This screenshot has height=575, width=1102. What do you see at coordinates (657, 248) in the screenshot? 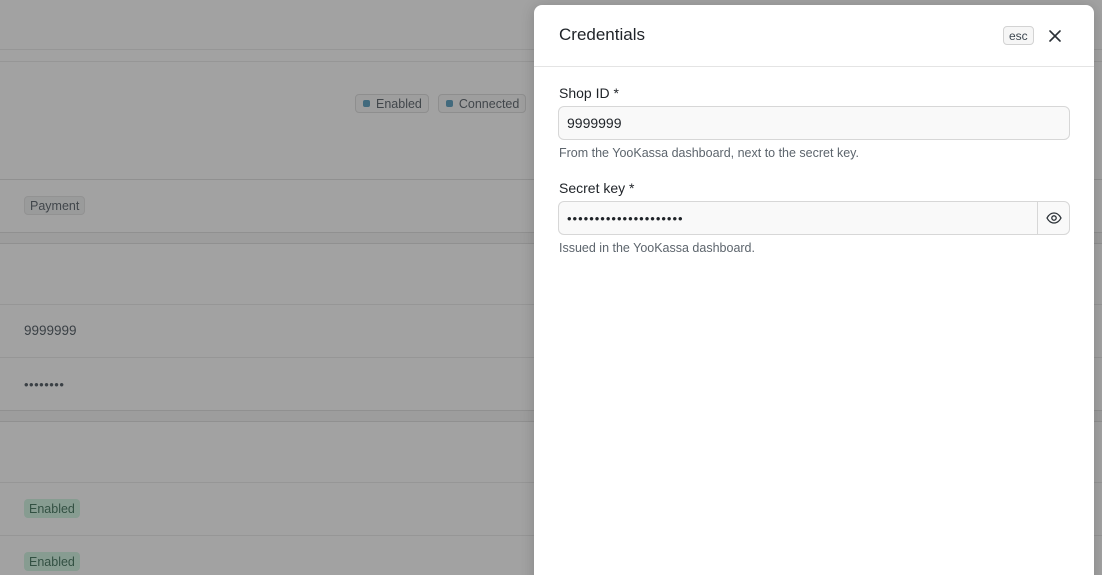
I see `secret-key-help: Issued in the YooKassa dashboard.` at bounding box center [657, 248].